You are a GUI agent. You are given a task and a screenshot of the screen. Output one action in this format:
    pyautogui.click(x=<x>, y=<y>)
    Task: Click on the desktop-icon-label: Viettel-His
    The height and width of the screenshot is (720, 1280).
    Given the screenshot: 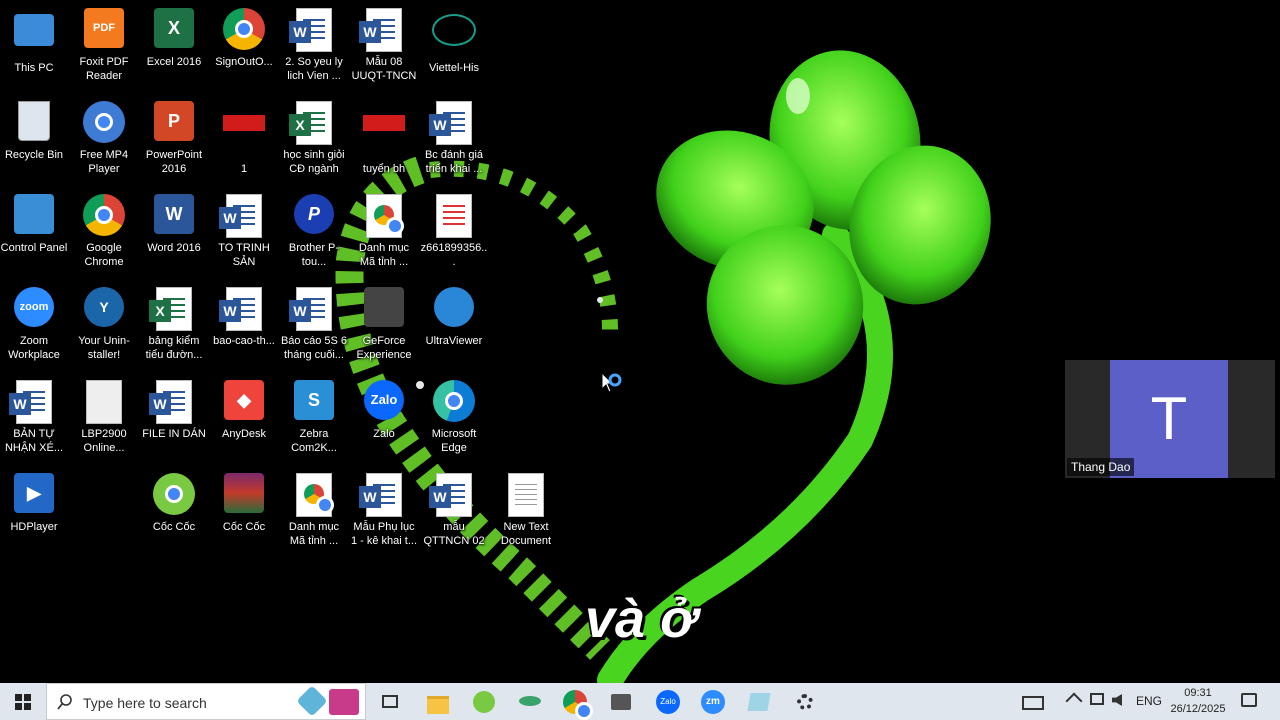 What is the action you would take?
    pyautogui.click(x=454, y=68)
    